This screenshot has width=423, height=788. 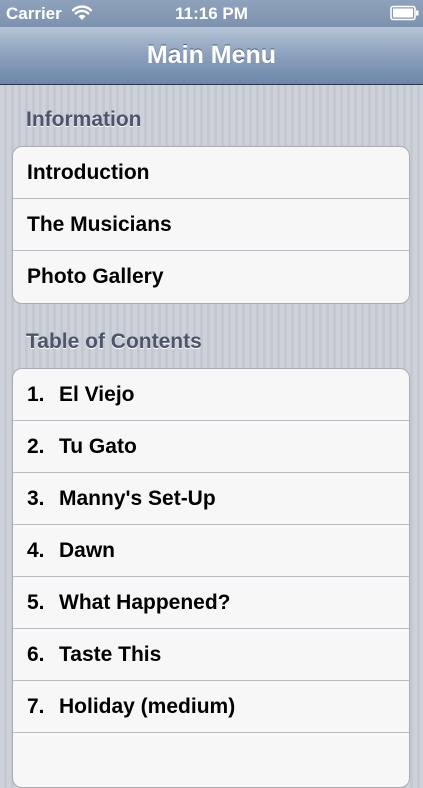 I want to click on toc-item-4: 4. Dawn, so click(x=211, y=551).